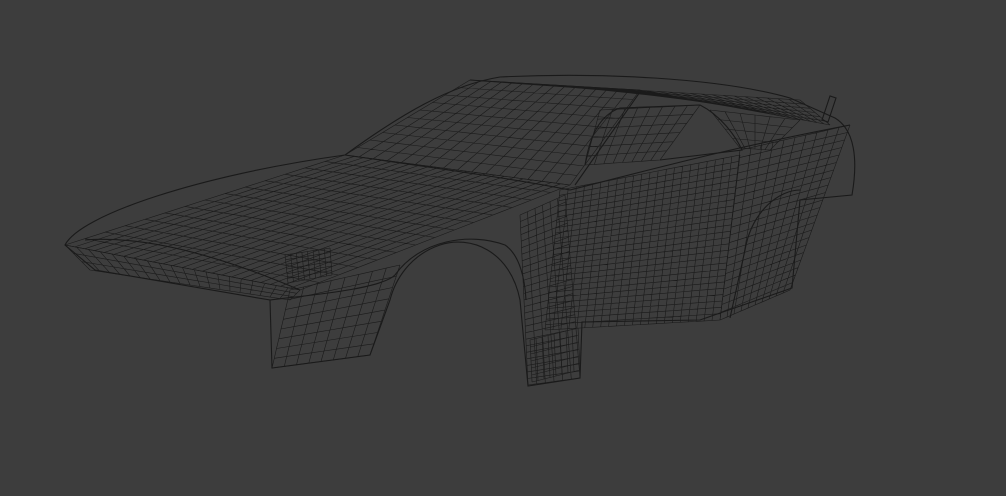 The height and width of the screenshot is (496, 1006). I want to click on side-vent, so click(555, 355).